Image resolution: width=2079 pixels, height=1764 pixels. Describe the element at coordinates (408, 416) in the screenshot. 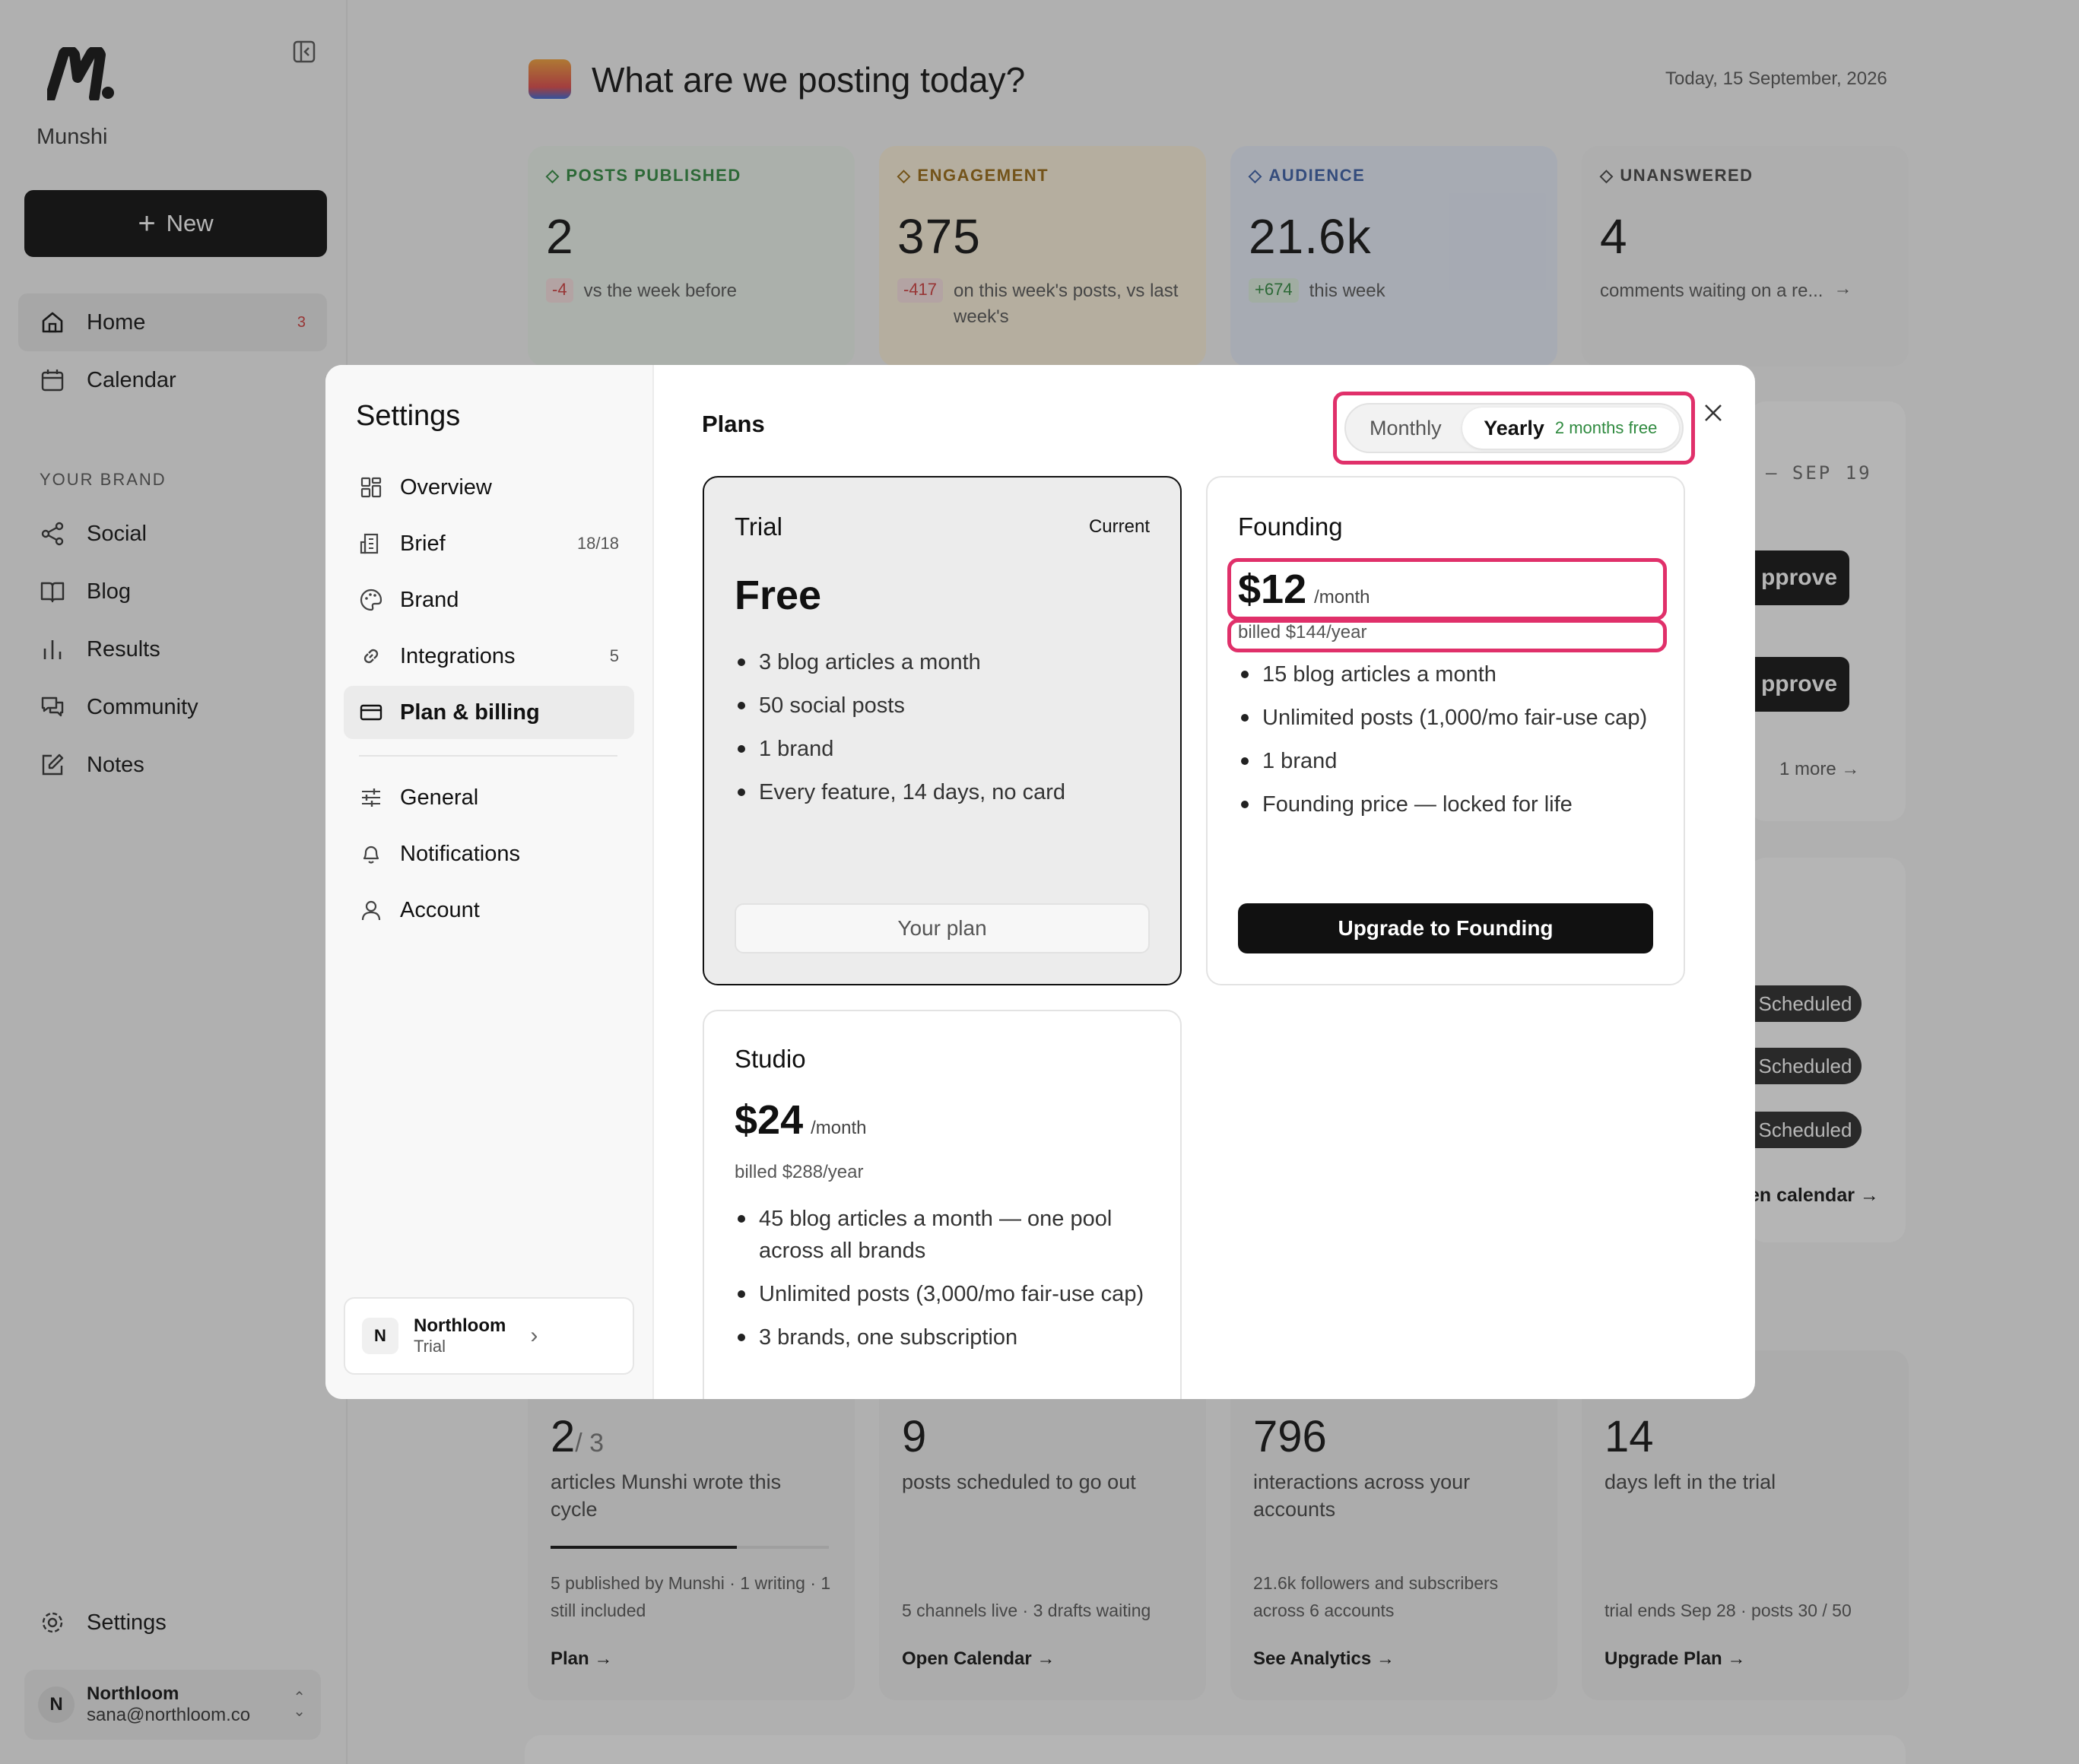

I see `settings-title: Settings` at that location.